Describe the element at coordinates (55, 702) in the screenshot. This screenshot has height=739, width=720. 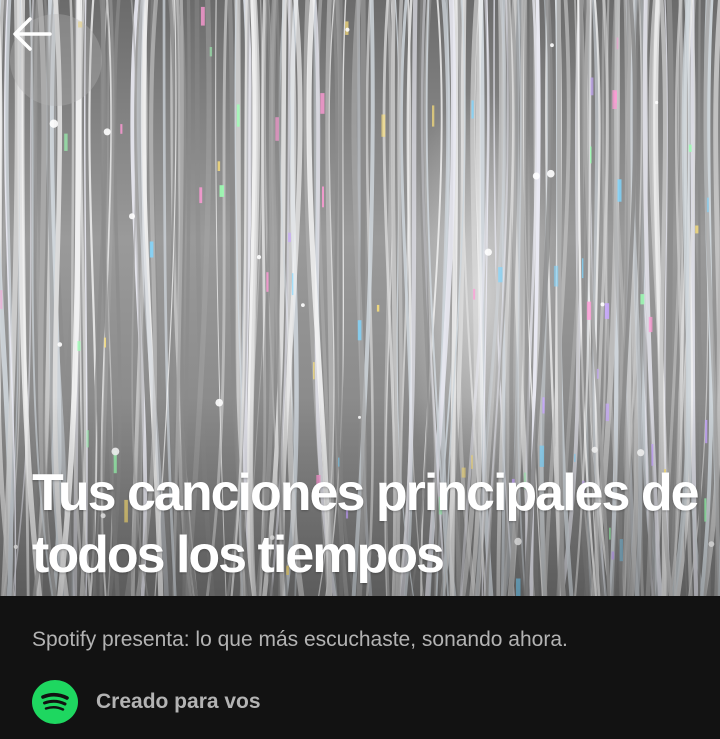
I see `spotify-logo-icon` at that location.